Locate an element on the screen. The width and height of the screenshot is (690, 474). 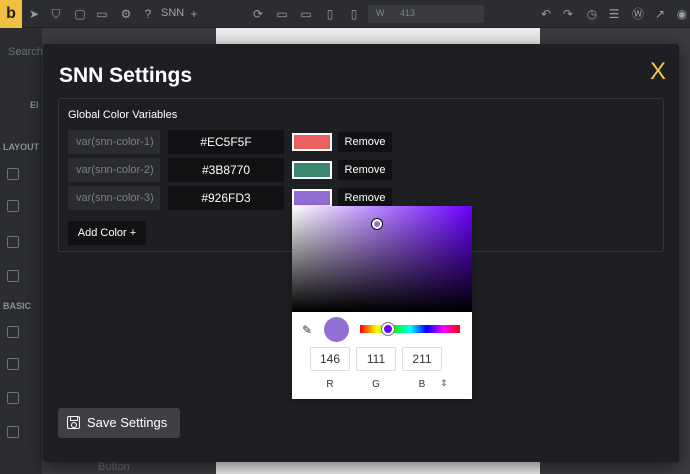
hue-handle is located at coordinates (388, 329).